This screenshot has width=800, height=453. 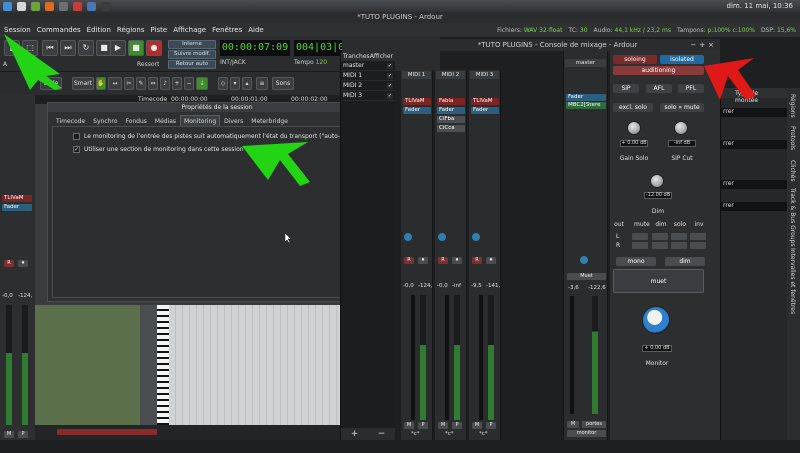 I want to click on dim-r, so click(x=660, y=245).